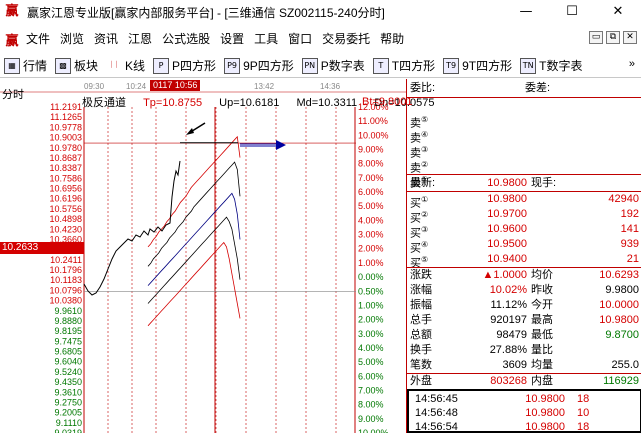  What do you see at coordinates (524, 166) in the screenshot?
I see `sell-row-2: 卖②` at bounding box center [524, 166].